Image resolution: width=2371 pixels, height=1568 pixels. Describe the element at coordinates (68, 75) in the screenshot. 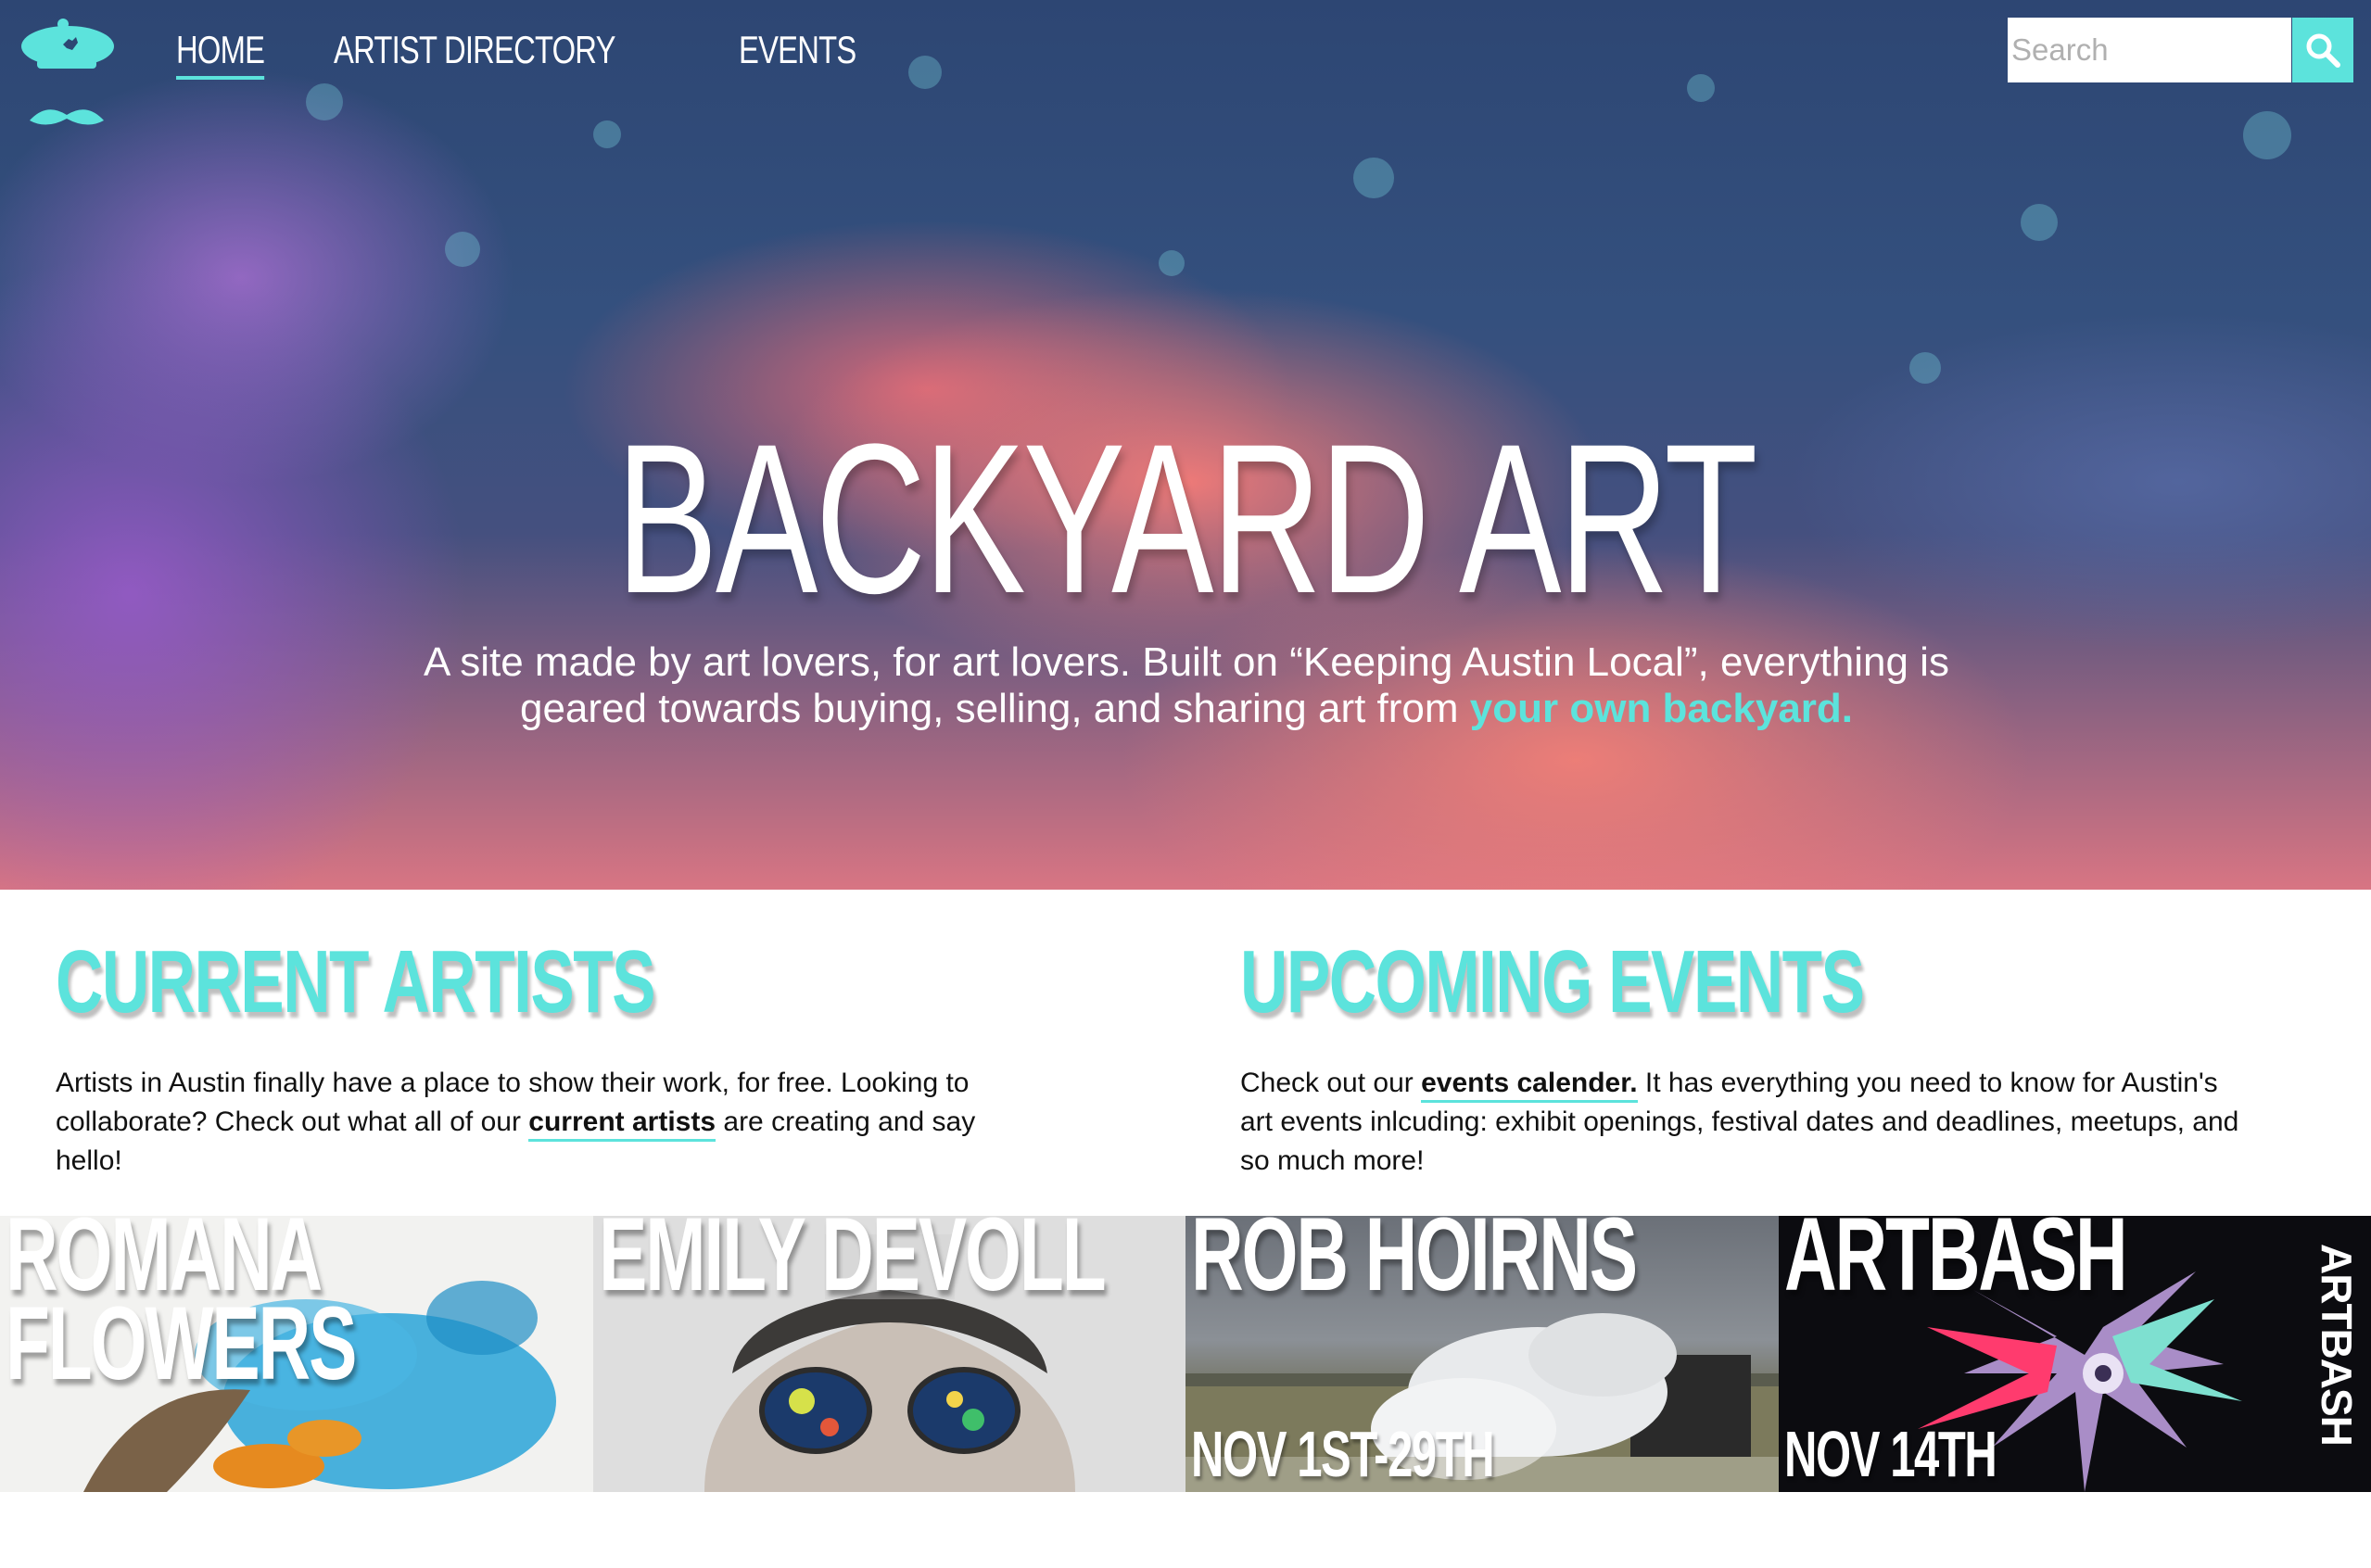

I see `logo-icon` at that location.